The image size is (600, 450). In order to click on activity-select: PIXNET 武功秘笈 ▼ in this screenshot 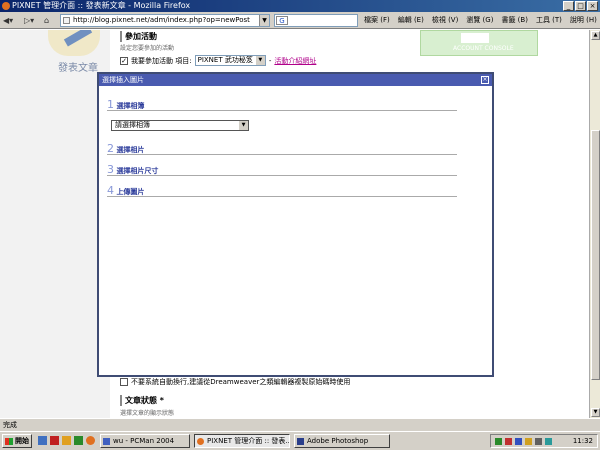, I will do `click(230, 60)`.